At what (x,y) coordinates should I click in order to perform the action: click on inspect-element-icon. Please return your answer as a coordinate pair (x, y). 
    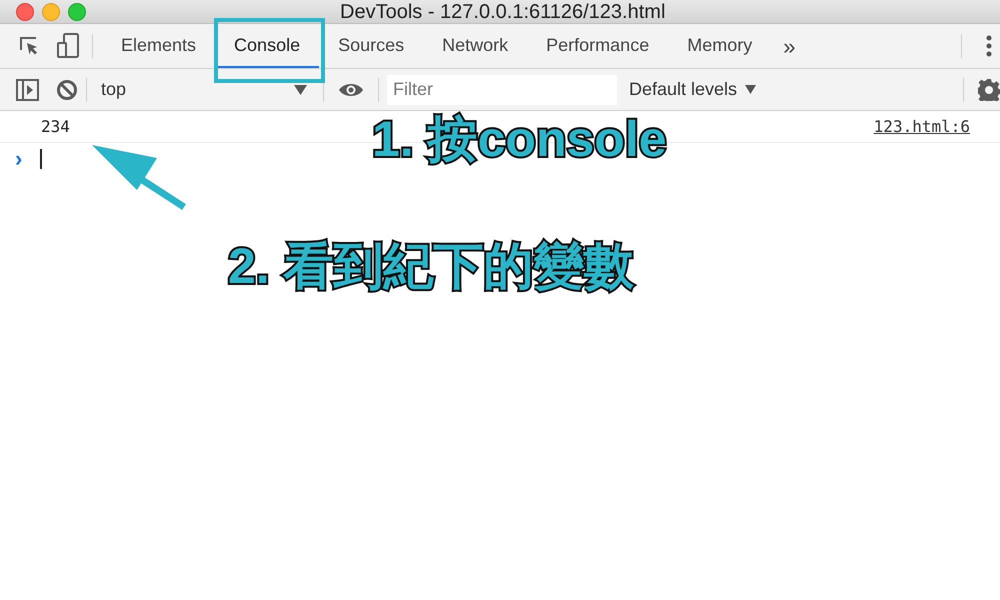
    Looking at the image, I should click on (29, 46).